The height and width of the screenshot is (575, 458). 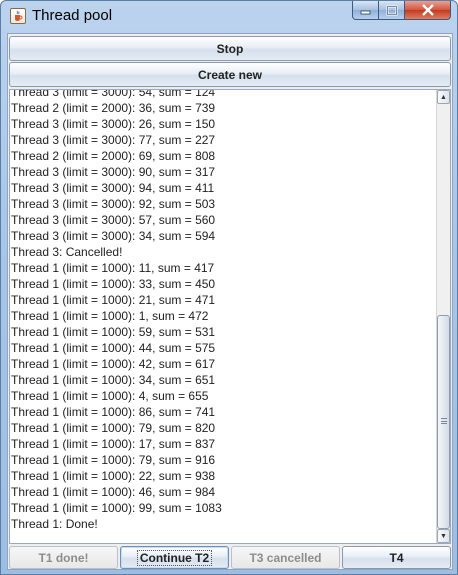 I want to click on log-line: Thread 1 (limit = 1000): 34, sum = 651, so click(x=113, y=380).